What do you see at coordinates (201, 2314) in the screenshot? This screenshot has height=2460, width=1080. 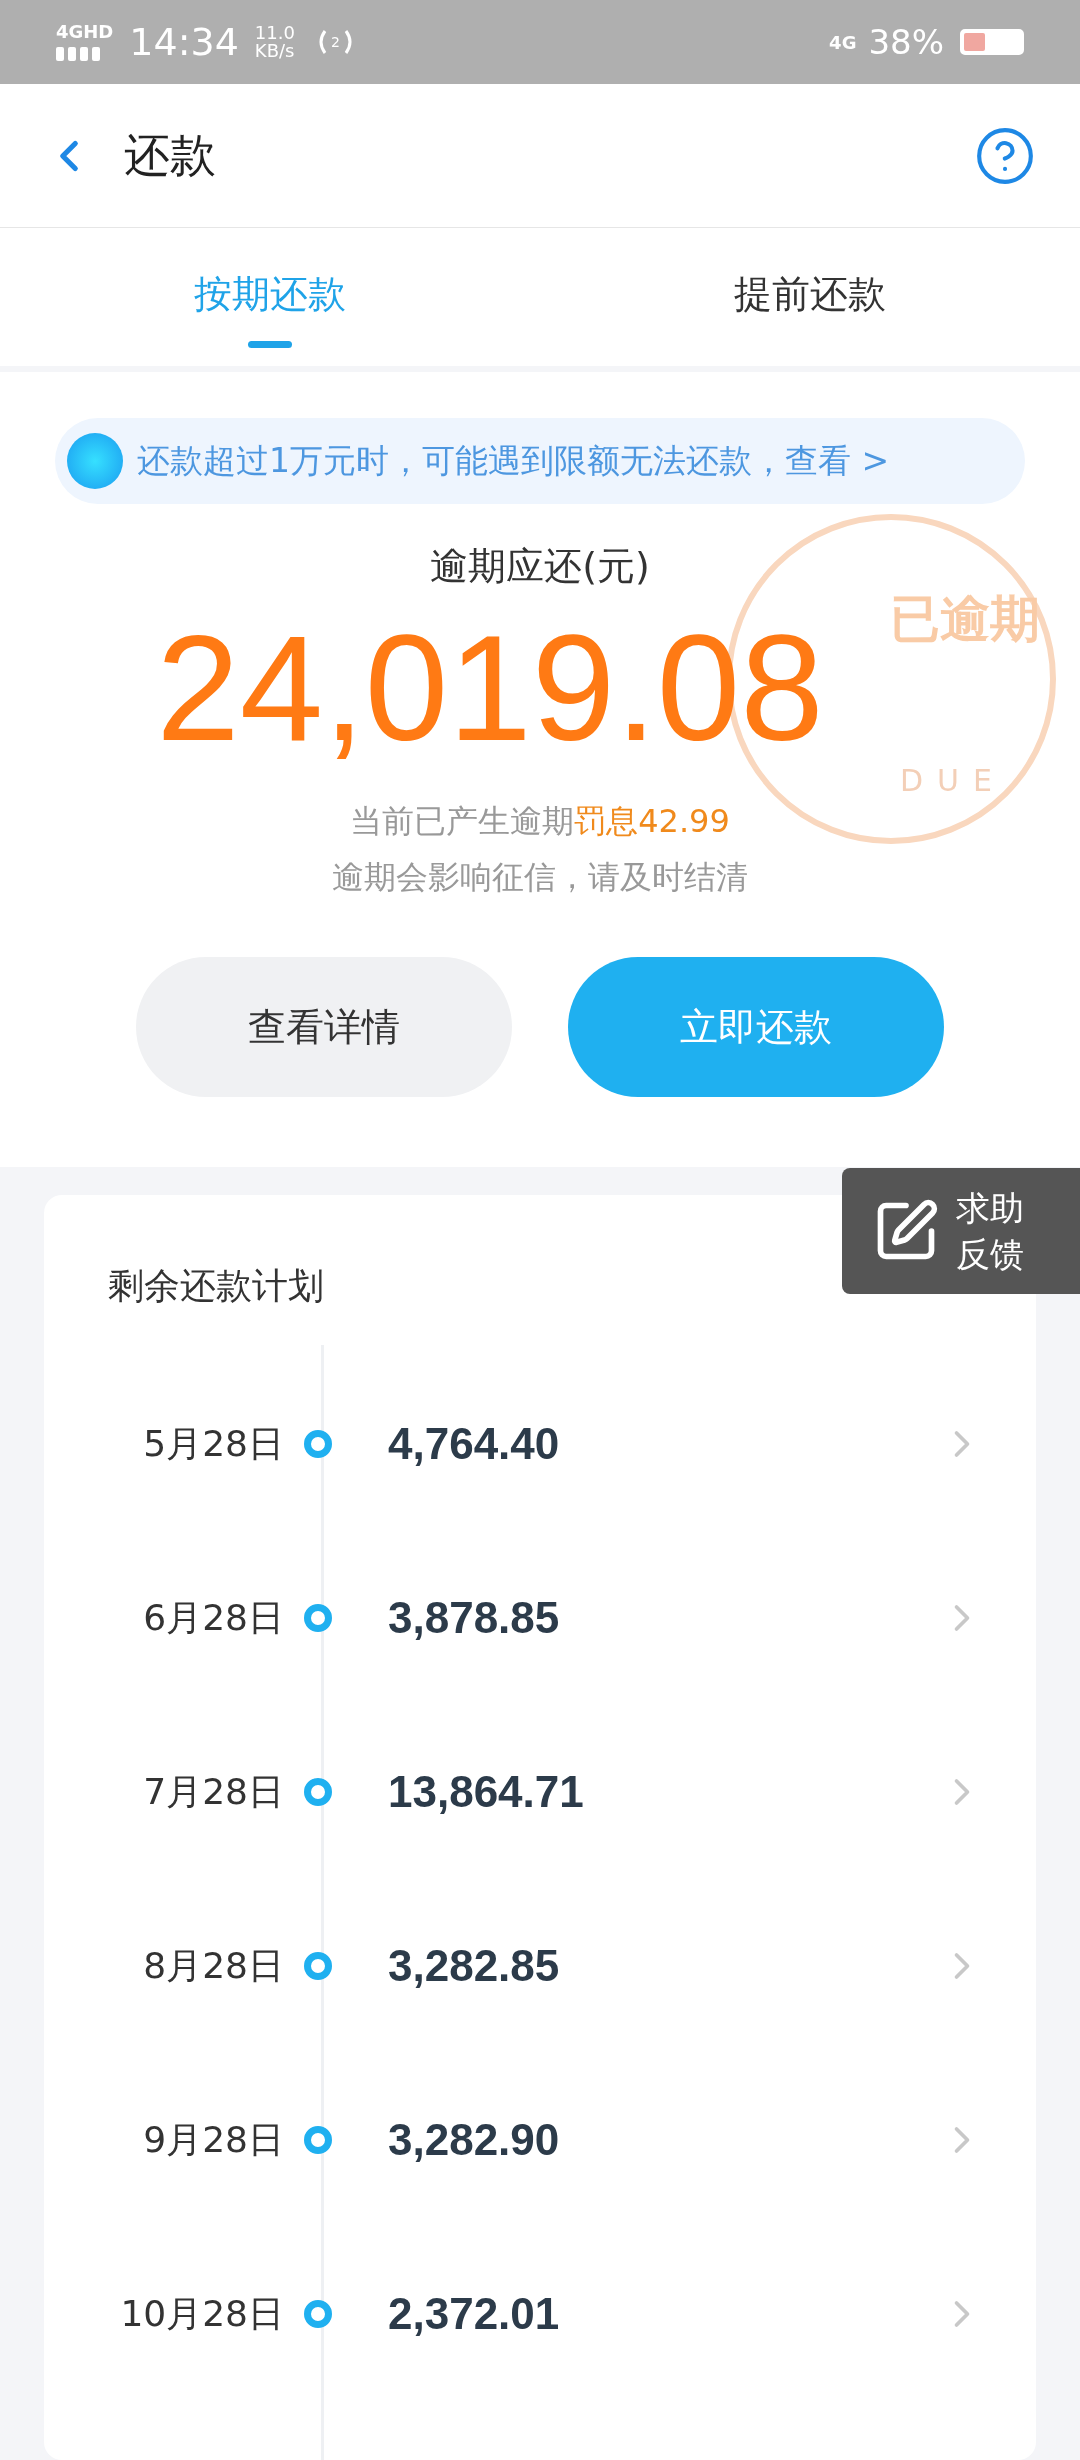 I see `plan-date: 10月28日` at bounding box center [201, 2314].